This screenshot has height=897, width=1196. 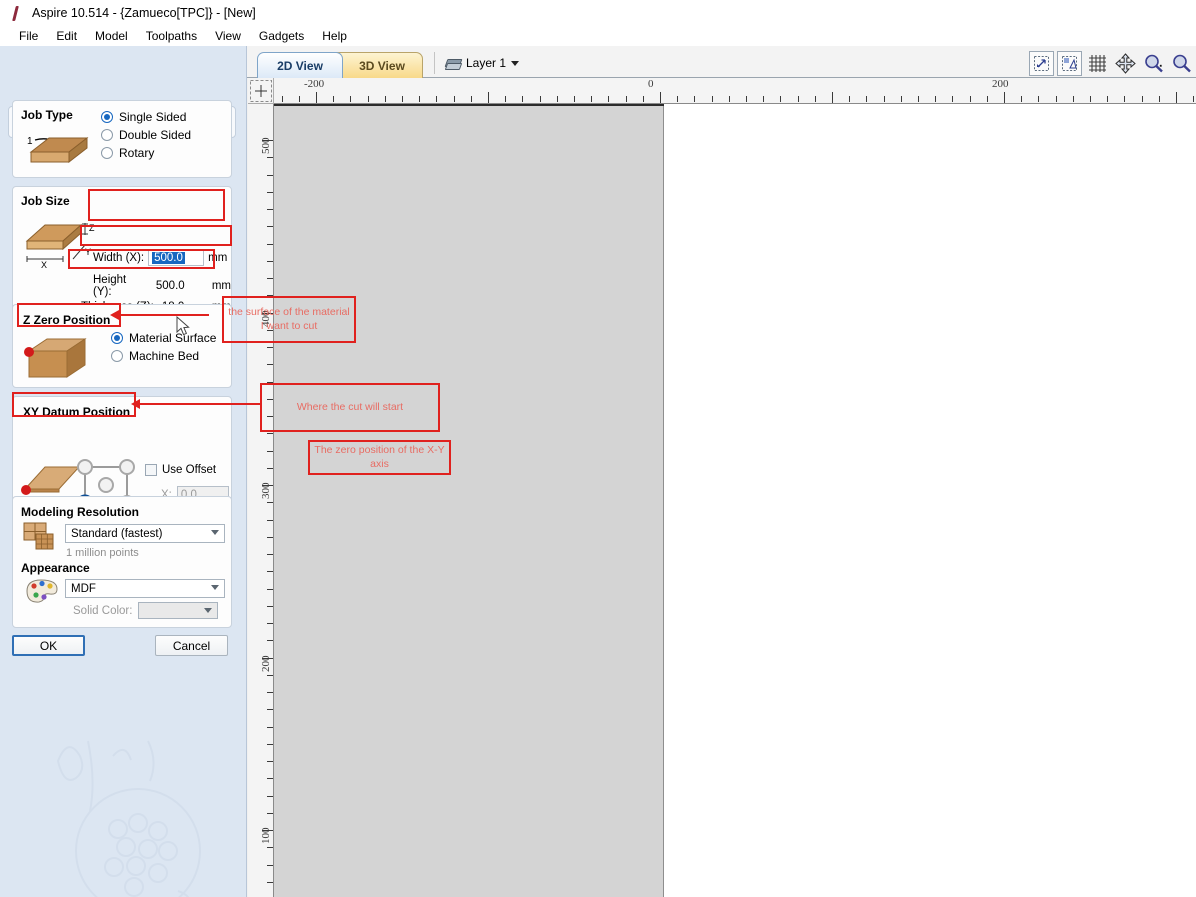 What do you see at coordinates (1097, 63) in the screenshot?
I see `toggle-grid-icon` at bounding box center [1097, 63].